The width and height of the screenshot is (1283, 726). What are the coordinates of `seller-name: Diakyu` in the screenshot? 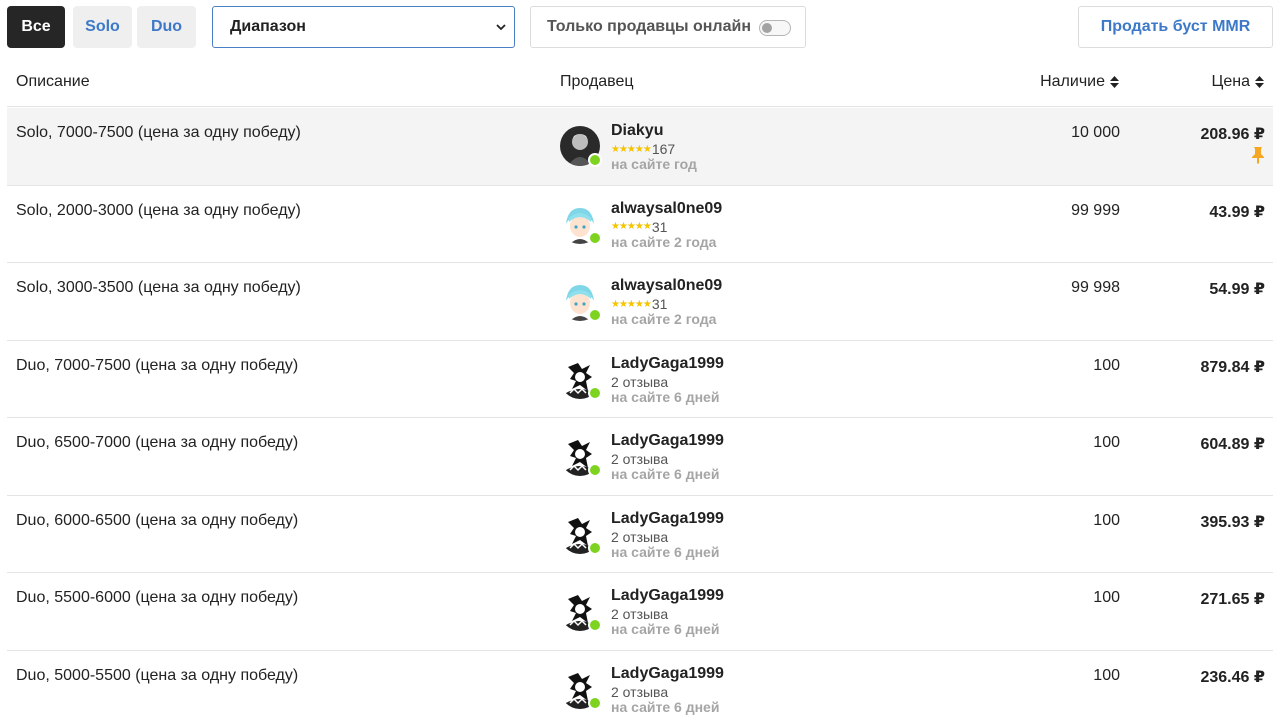 It's located at (637, 131).